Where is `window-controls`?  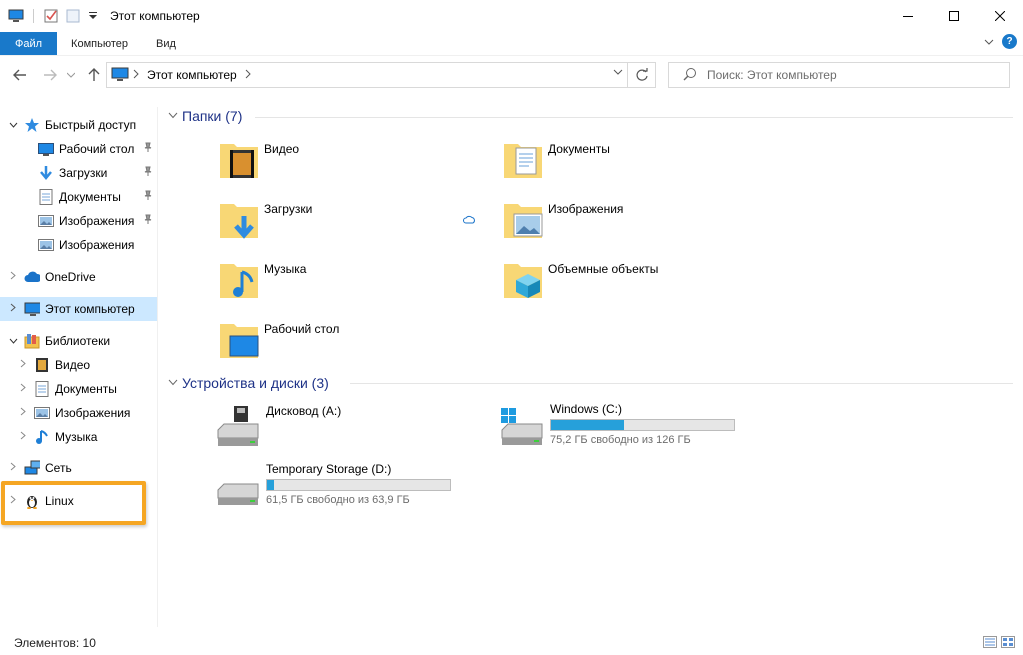 window-controls is located at coordinates (954, 16).